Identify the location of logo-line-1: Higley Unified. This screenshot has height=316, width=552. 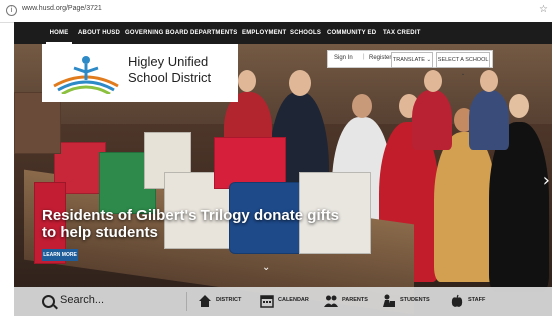
(168, 61).